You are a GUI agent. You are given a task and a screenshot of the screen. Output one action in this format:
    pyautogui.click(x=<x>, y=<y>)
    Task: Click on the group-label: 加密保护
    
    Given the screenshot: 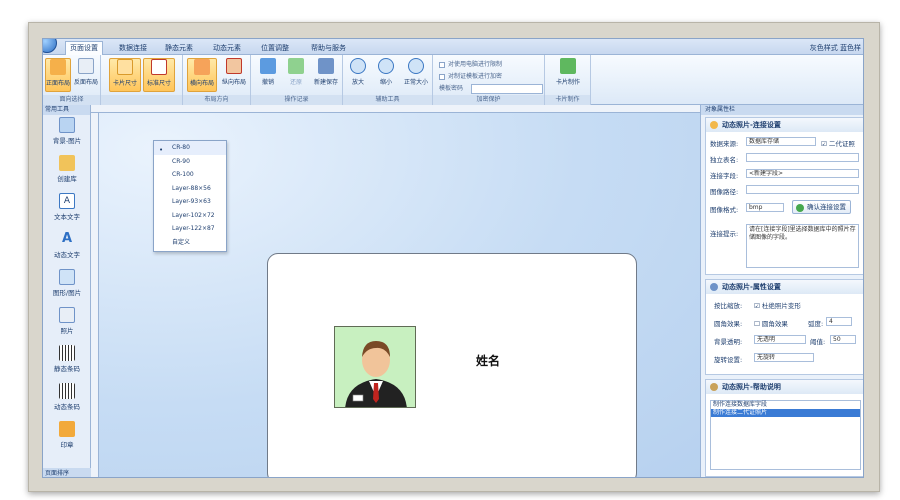 What is the action you would take?
    pyautogui.click(x=488, y=100)
    